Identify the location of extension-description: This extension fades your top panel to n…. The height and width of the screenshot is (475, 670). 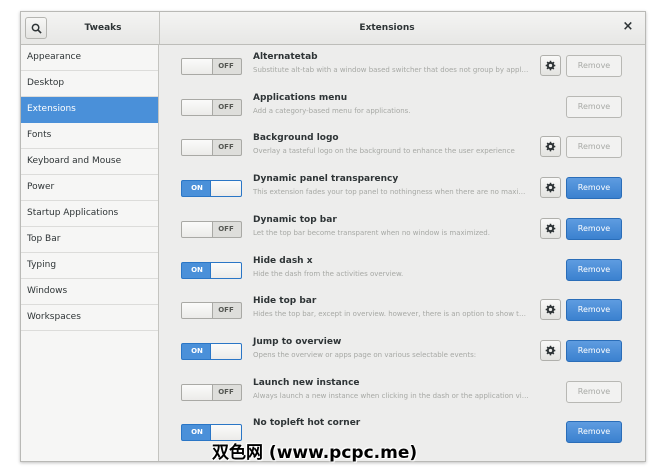
(391, 192).